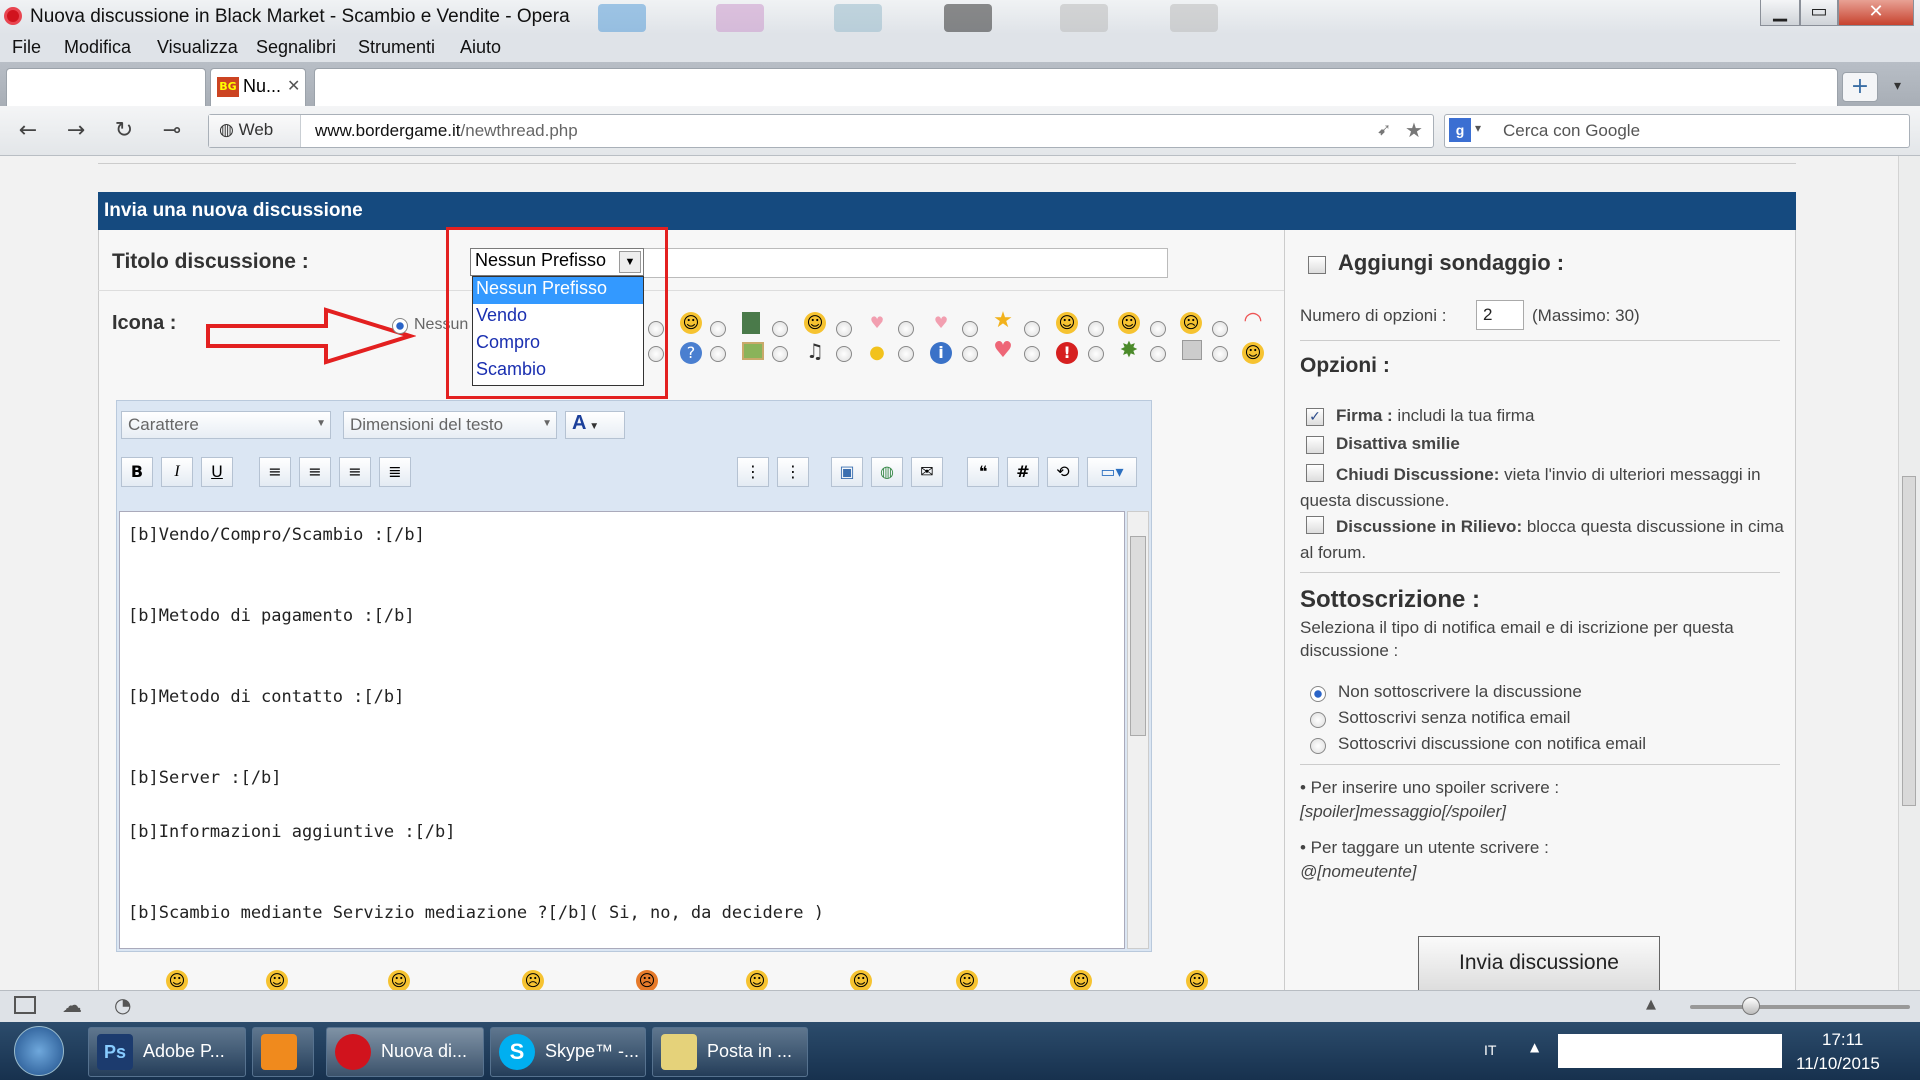 This screenshot has width=1920, height=1080. What do you see at coordinates (1534, 1047) in the screenshot?
I see `tray-expand-icon: ▲` at bounding box center [1534, 1047].